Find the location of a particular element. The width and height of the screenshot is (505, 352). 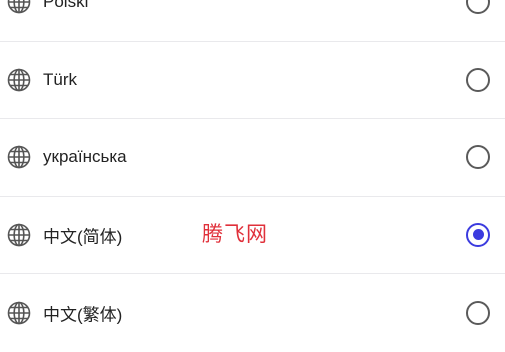

language-label: Polski is located at coordinates (66, 6).